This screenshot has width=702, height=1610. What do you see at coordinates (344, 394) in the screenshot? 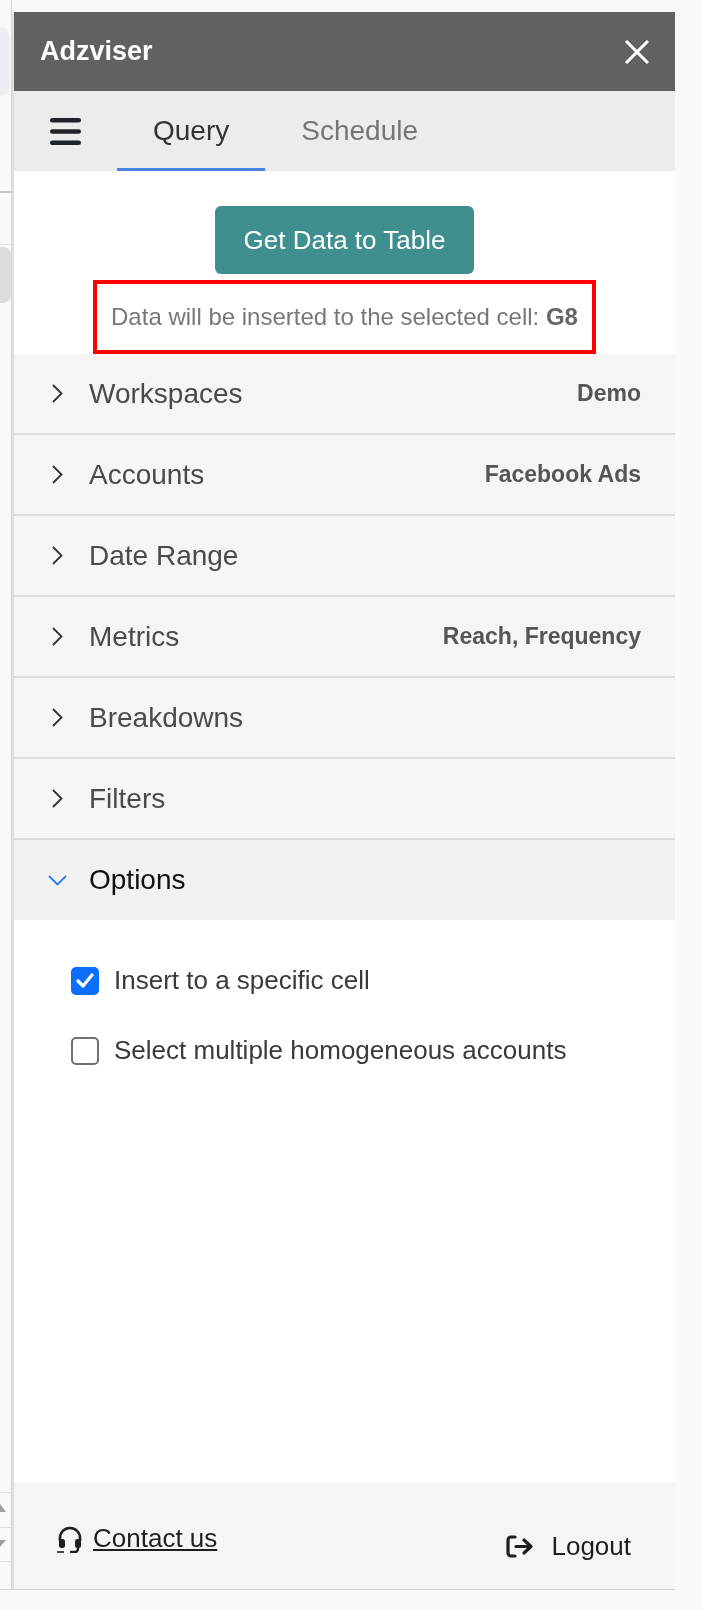
I see `accordion-header: Workspaces Demo` at bounding box center [344, 394].